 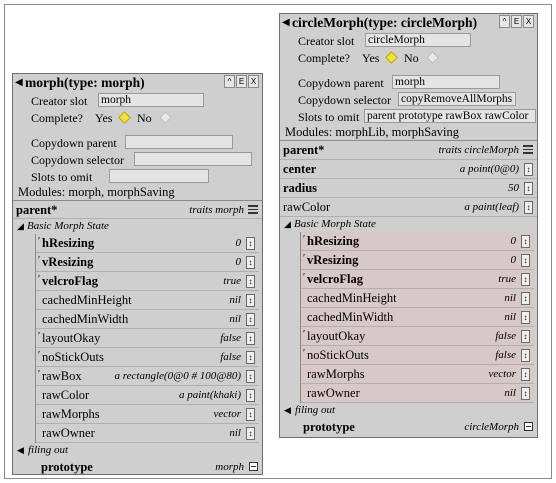 What do you see at coordinates (450, 116) in the screenshot?
I see `slots-to-omit-field: parent prototype rawBox rawColor` at bounding box center [450, 116].